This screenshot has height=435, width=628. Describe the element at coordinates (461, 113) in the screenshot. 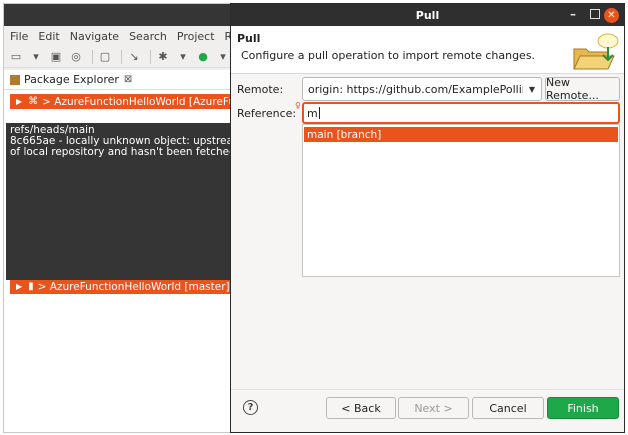

I see `reference-input: m` at that location.